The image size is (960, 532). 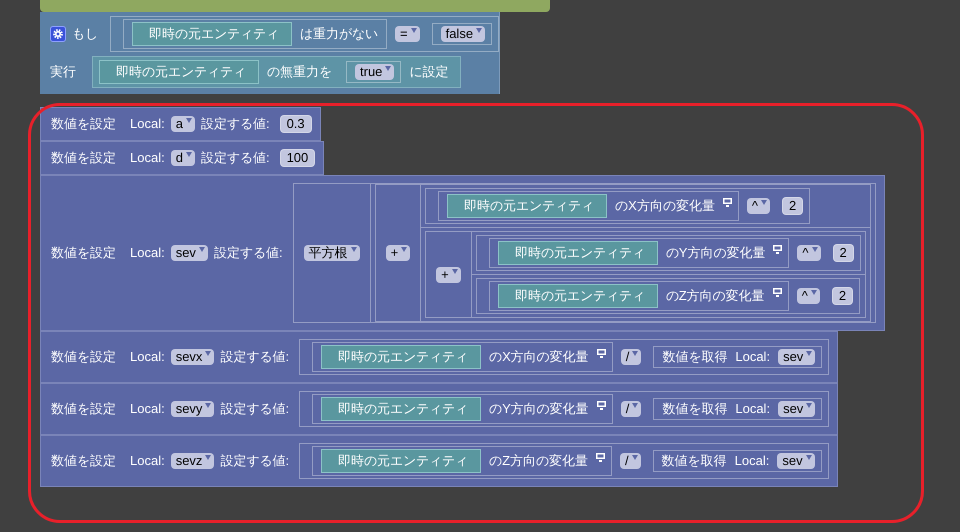 What do you see at coordinates (63, 72) in the screenshot?
I see `block-label: 実行` at bounding box center [63, 72].